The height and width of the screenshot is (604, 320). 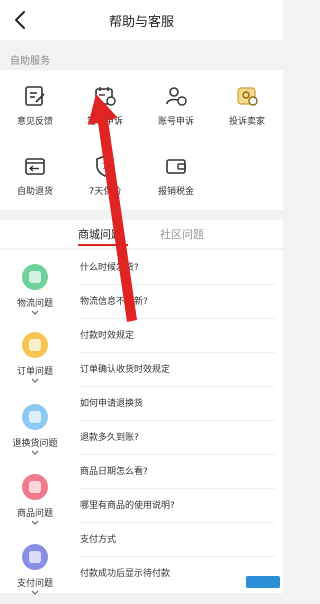 What do you see at coordinates (30, 61) in the screenshot?
I see `self-service-label: 自助服务` at bounding box center [30, 61].